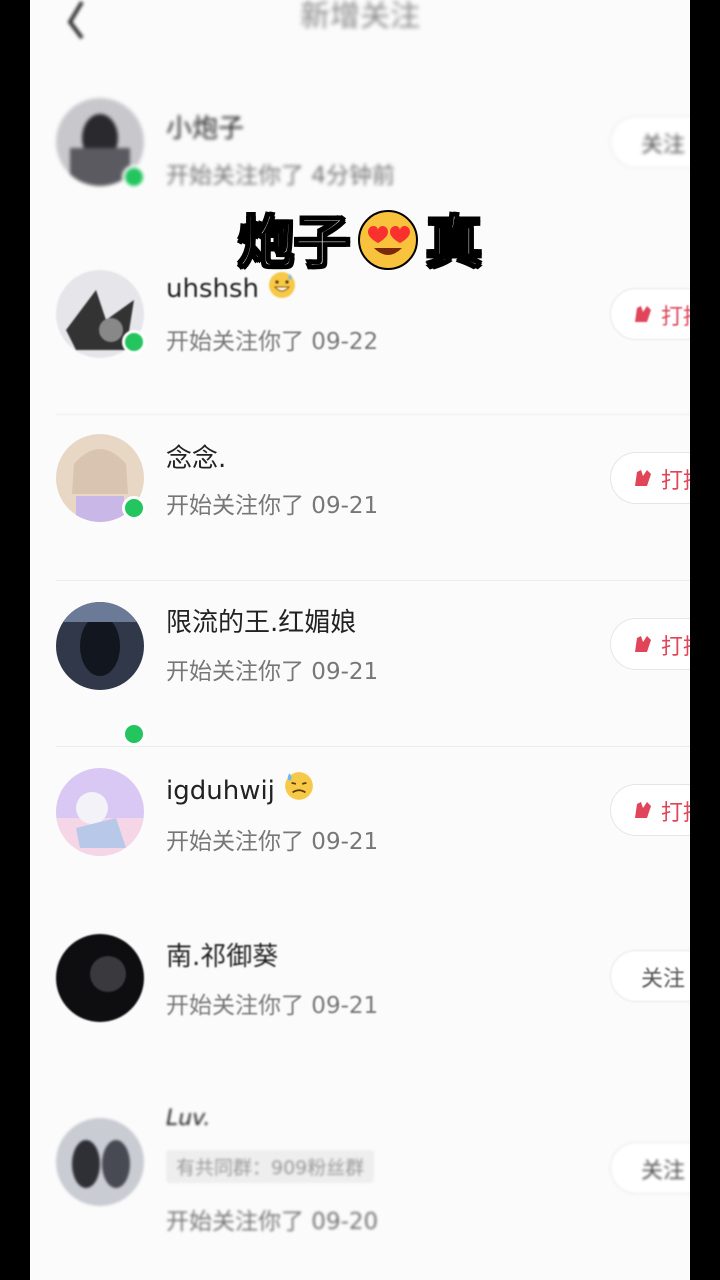 This screenshot has height=1280, width=720. I want to click on follow-time: 开始关注你了 4分钟前, so click(280, 176).